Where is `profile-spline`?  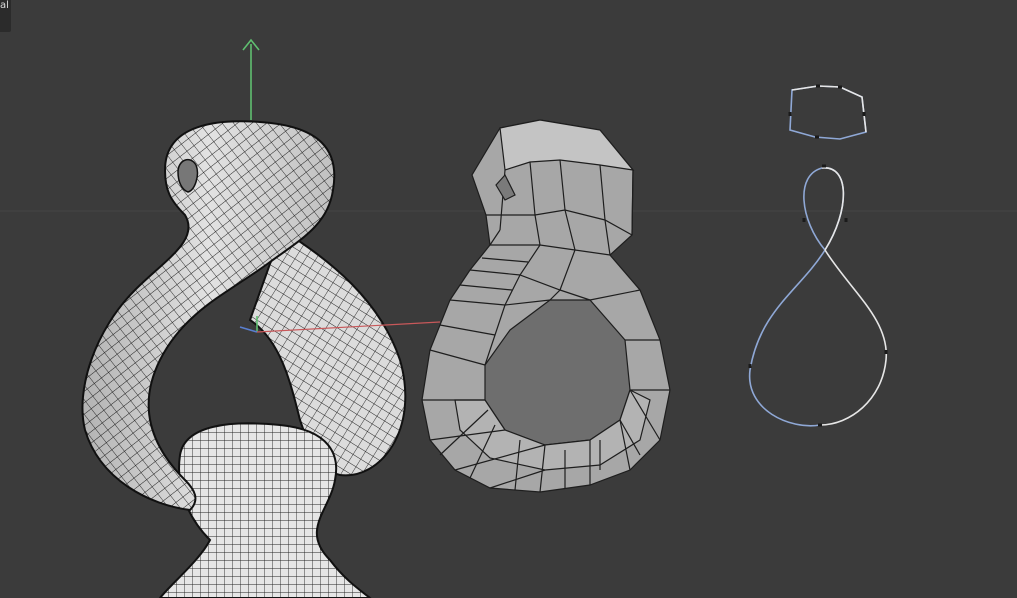 profile-spline is located at coordinates (827, 112).